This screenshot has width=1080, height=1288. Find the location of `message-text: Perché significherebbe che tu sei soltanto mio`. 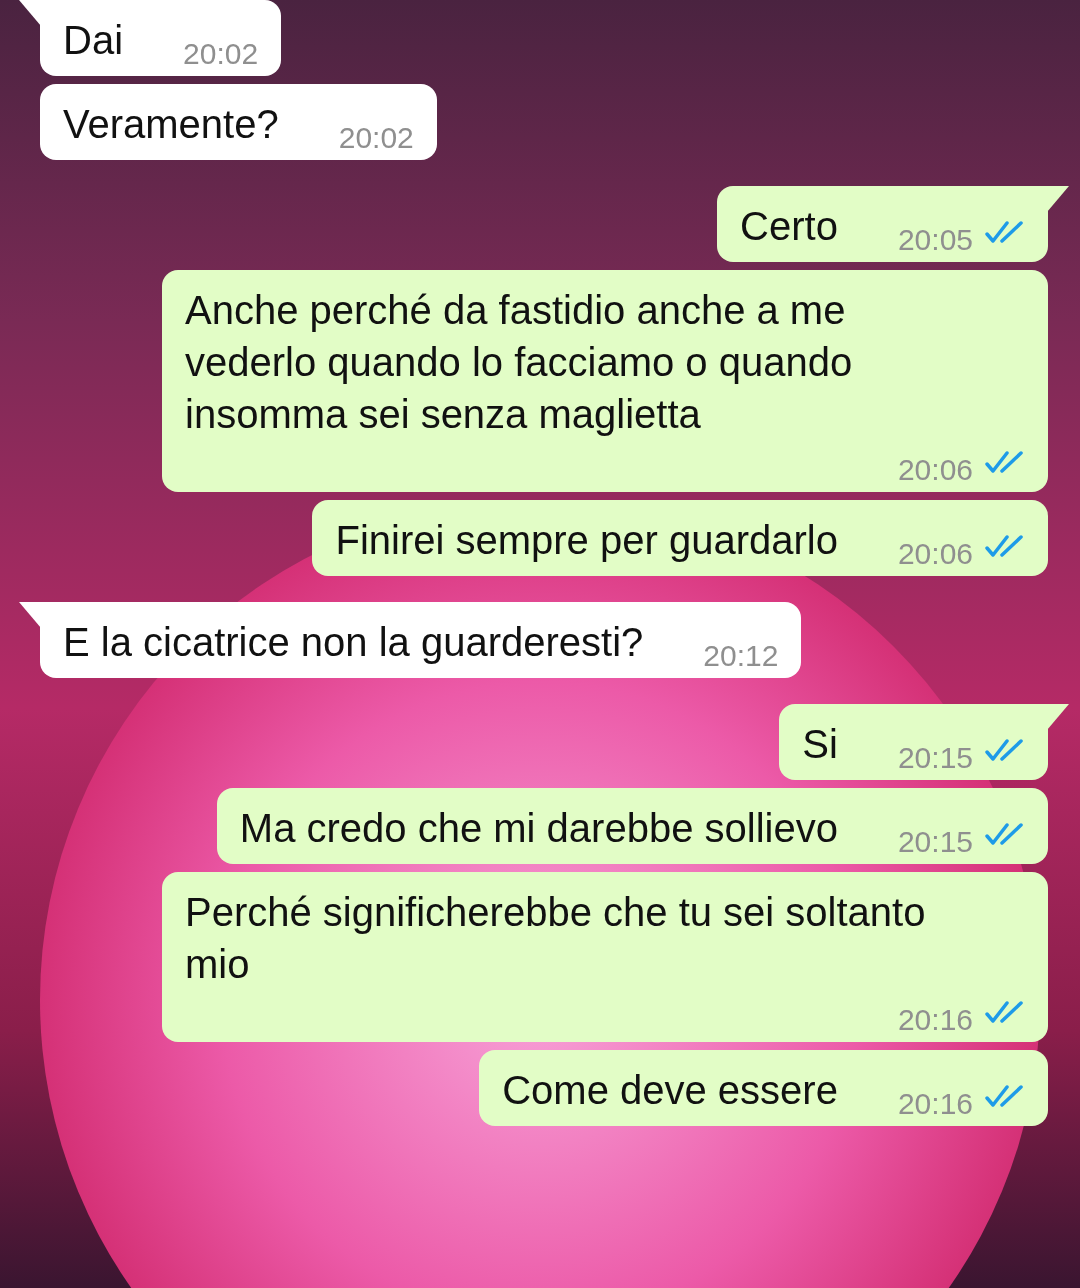

message-text: Perché significherebbe che tu sei soltanto mio is located at coordinates (556, 938).